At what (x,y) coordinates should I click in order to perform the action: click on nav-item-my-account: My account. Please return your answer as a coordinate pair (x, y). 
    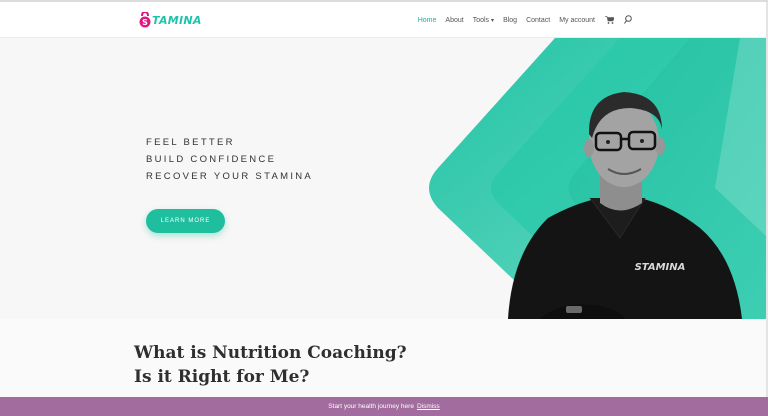
    Looking at the image, I should click on (577, 20).